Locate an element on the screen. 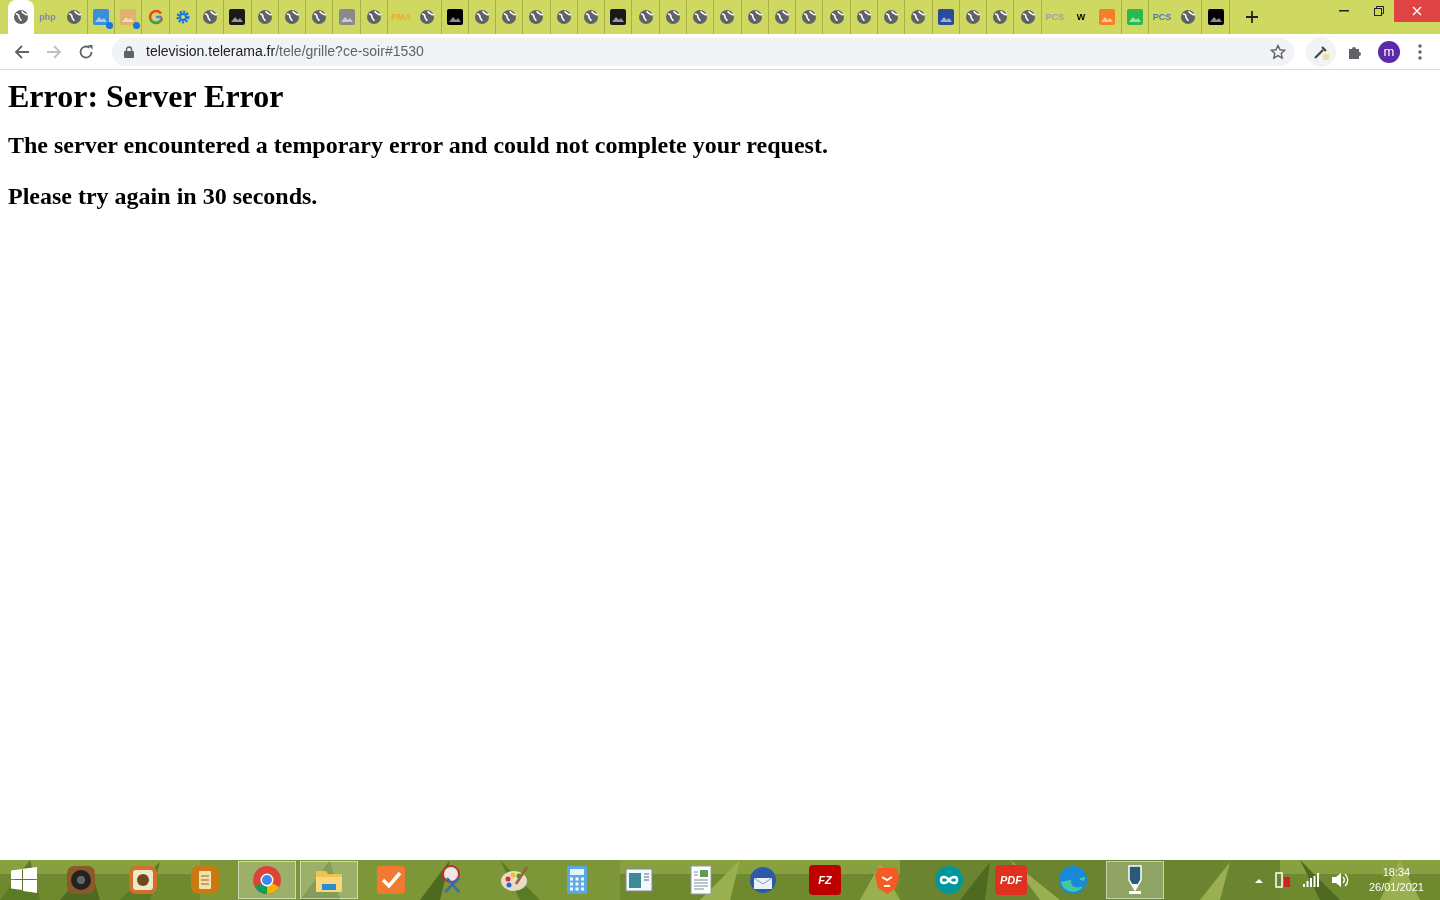 This screenshot has width=1440, height=900. close-icon is located at coordinates (1417, 11).